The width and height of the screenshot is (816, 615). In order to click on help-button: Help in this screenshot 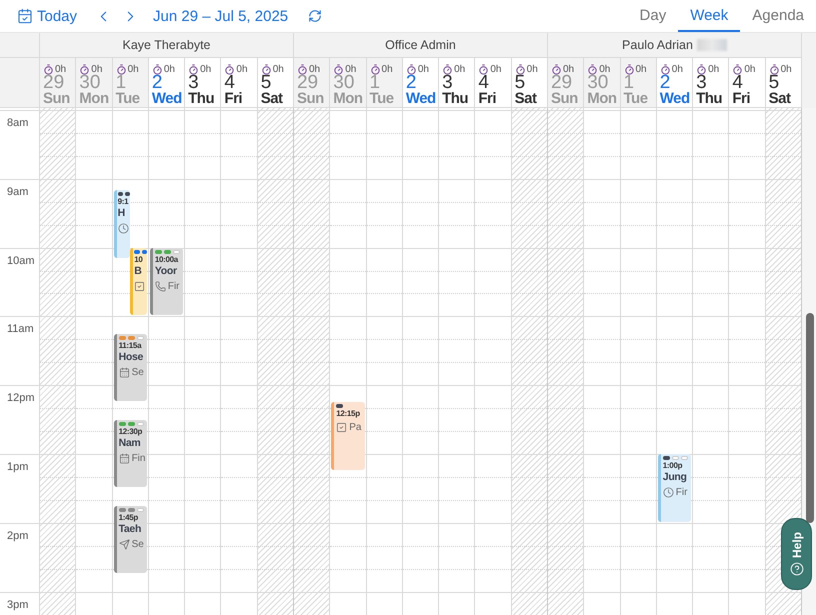, I will do `click(796, 554)`.